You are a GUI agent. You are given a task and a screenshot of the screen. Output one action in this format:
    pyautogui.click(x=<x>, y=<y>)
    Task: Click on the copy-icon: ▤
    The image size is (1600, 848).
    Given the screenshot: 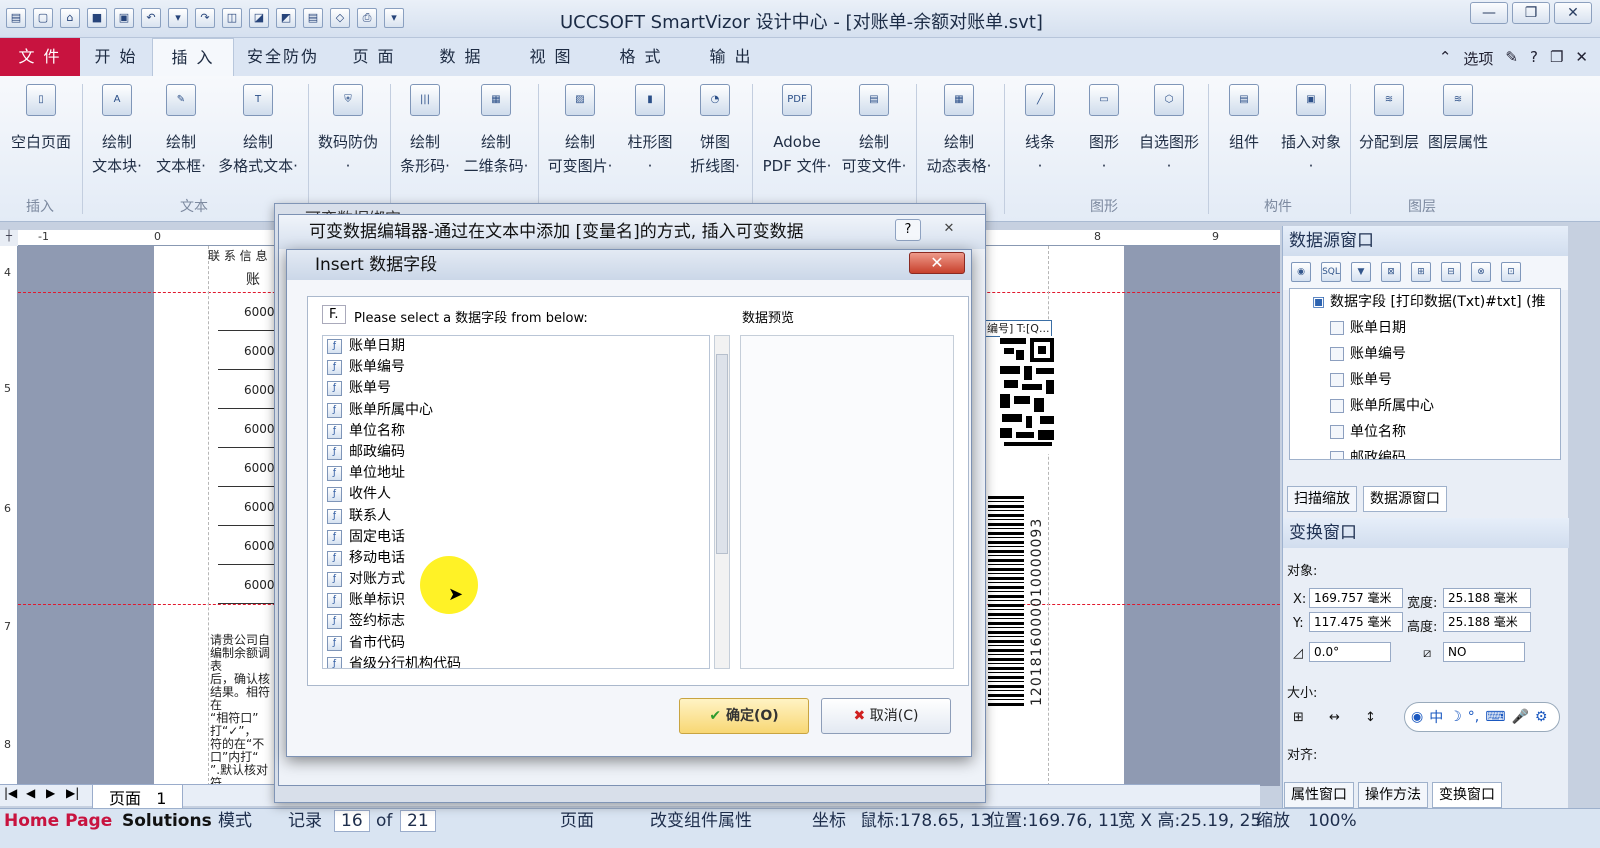 What is the action you would take?
    pyautogui.click(x=313, y=18)
    